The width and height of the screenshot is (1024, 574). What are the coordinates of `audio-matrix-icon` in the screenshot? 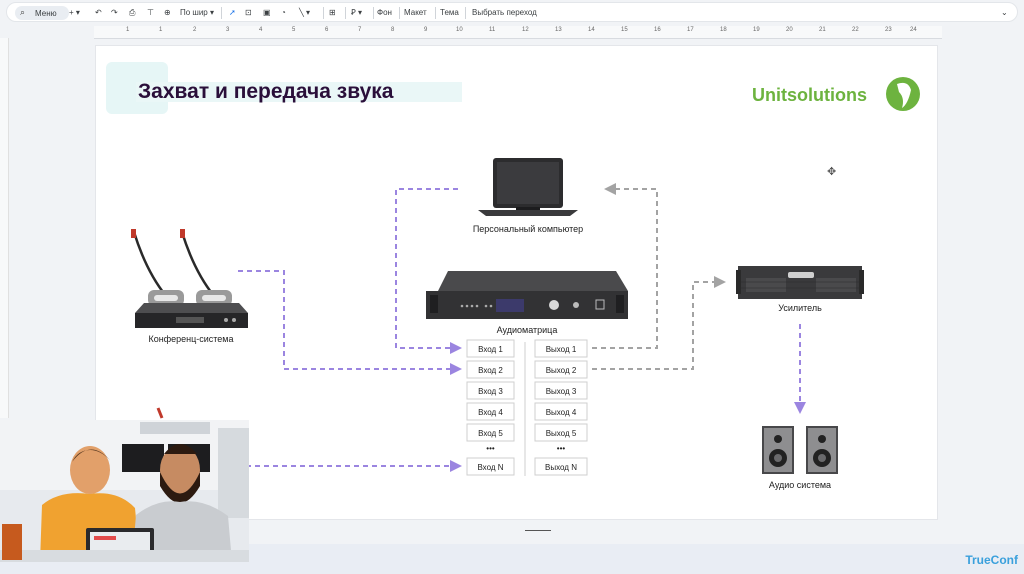 It's located at (527, 295).